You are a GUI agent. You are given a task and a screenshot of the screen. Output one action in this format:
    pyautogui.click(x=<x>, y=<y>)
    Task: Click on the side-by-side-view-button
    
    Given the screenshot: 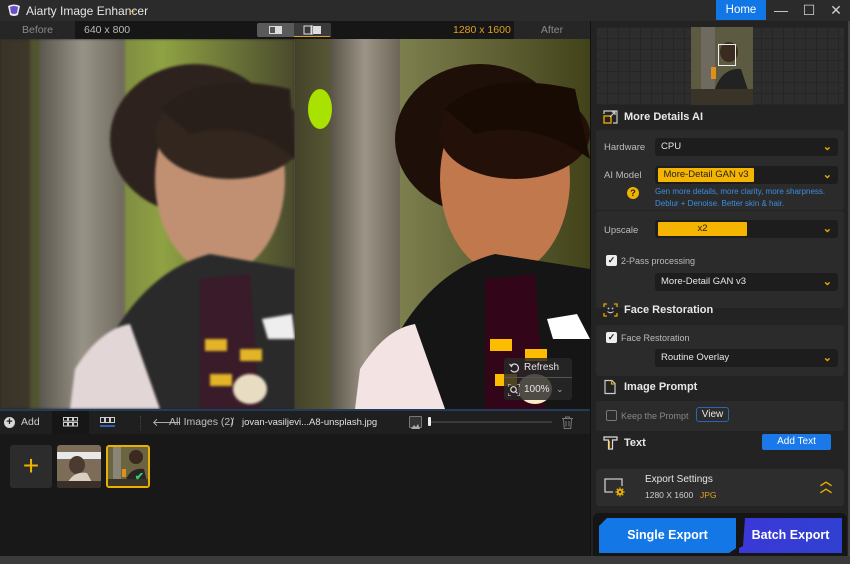 What is the action you would take?
    pyautogui.click(x=312, y=30)
    